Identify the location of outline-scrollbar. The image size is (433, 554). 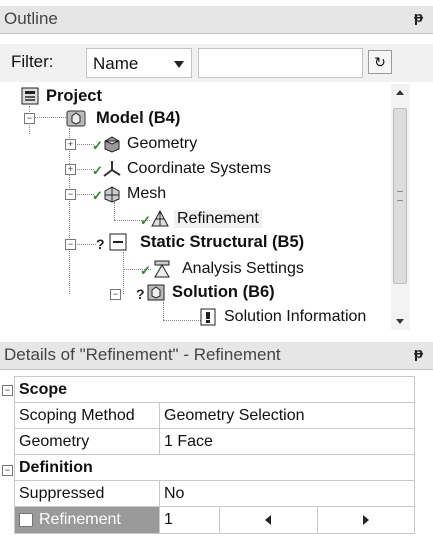
(400, 207).